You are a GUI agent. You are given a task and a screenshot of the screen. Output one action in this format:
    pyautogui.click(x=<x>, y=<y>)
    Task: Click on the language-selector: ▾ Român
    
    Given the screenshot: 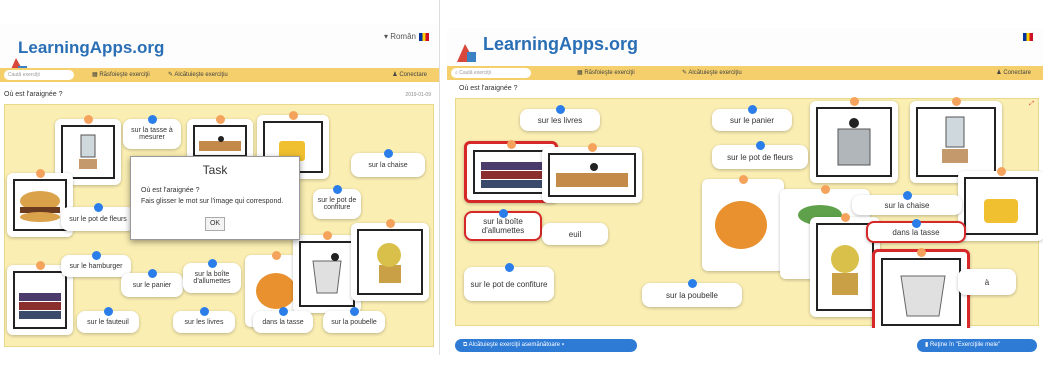 What is the action you would take?
    pyautogui.click(x=406, y=36)
    